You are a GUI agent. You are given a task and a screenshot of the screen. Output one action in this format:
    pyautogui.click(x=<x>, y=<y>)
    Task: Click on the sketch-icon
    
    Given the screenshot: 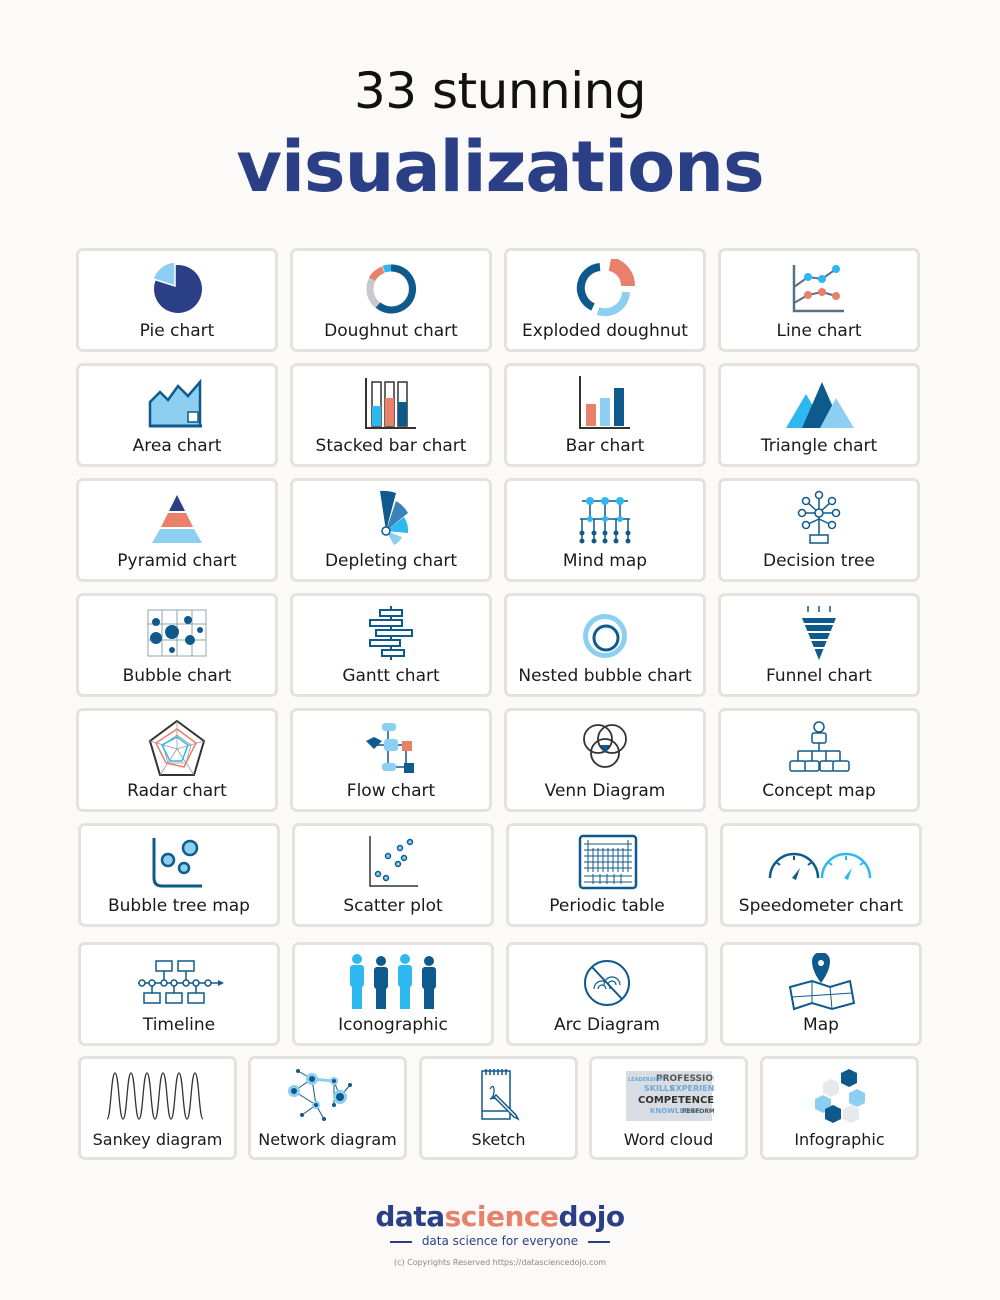 What is the action you would take?
    pyautogui.click(x=499, y=1096)
    